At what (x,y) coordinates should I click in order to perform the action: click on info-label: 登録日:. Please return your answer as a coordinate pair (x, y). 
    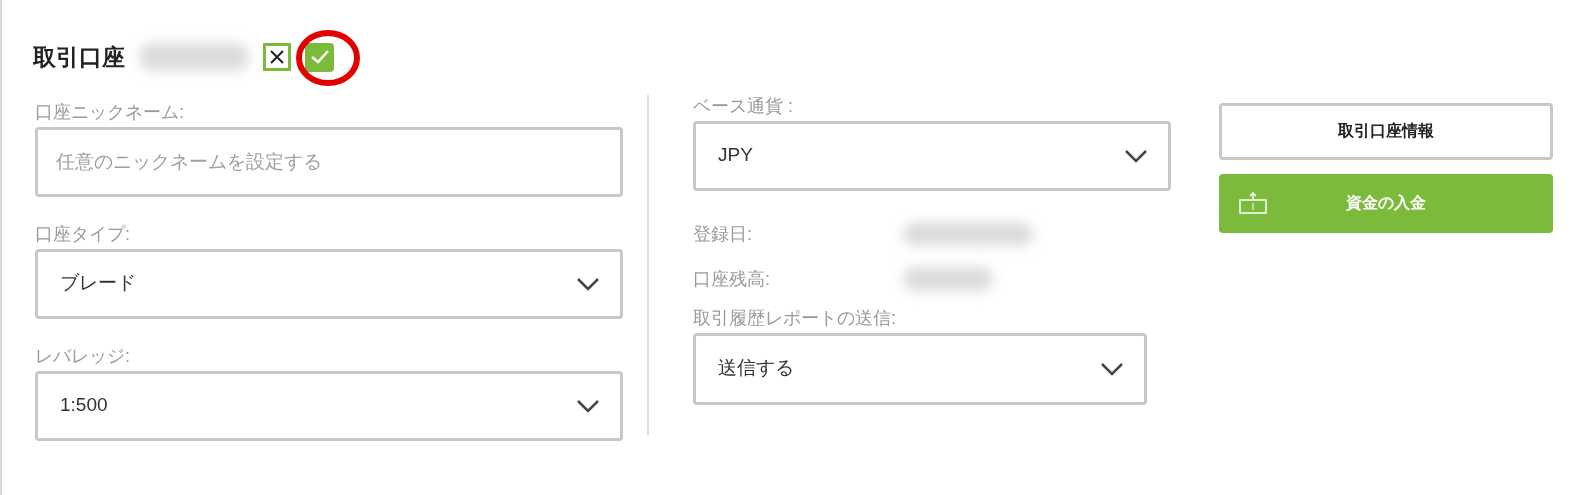
    Looking at the image, I should click on (723, 234).